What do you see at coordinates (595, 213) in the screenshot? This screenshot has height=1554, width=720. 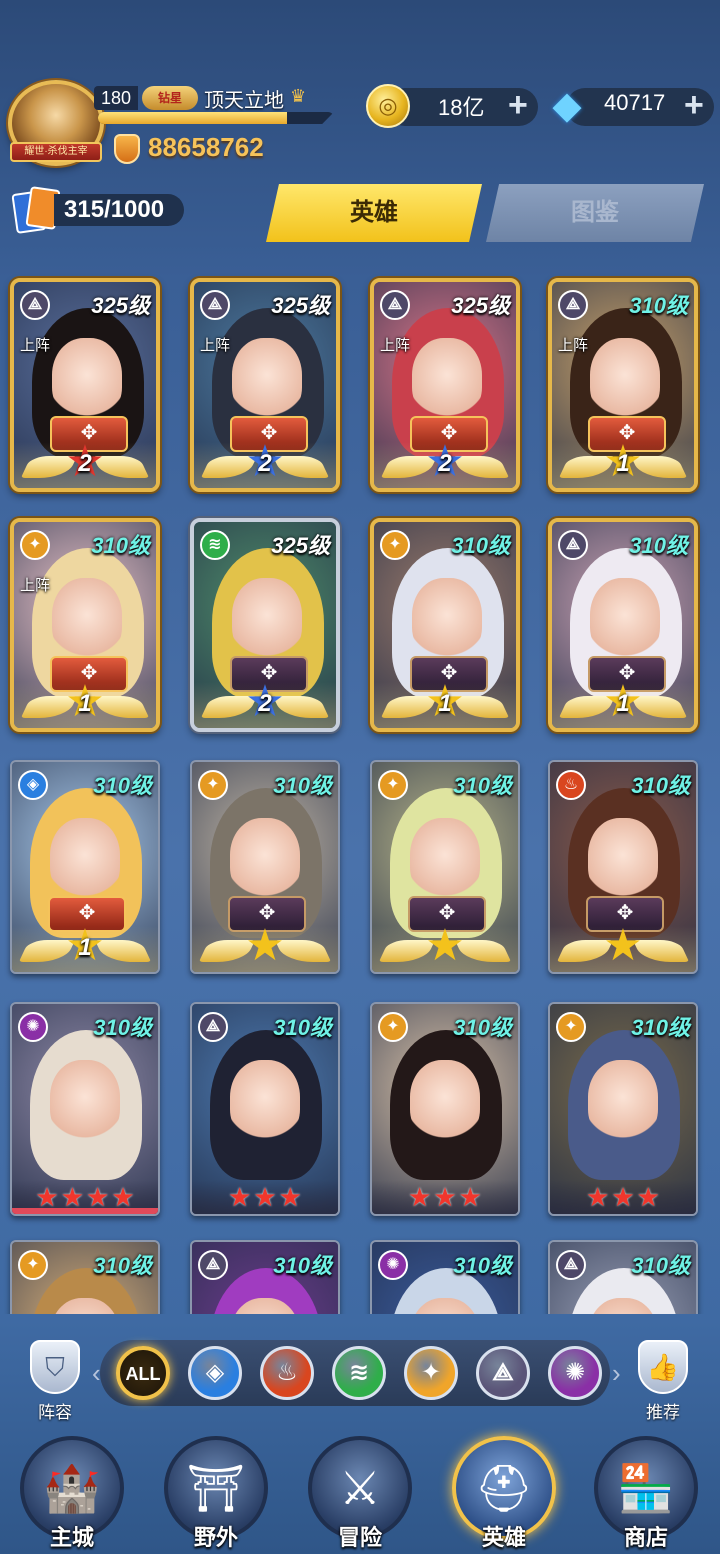 I see `tab-codex: 图鉴` at bounding box center [595, 213].